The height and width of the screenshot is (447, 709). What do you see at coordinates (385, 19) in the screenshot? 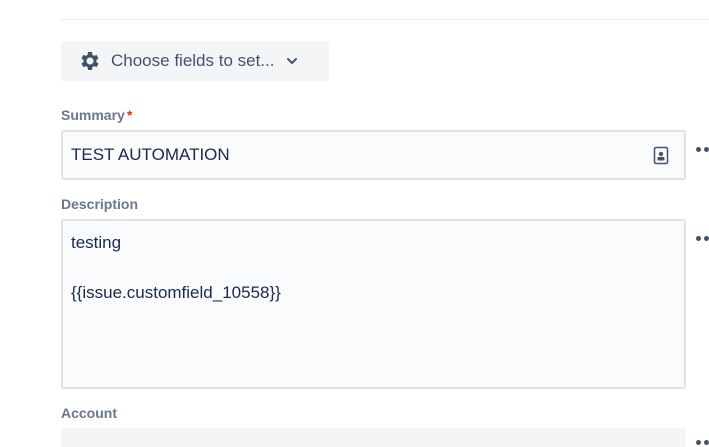
I see `divider` at bounding box center [385, 19].